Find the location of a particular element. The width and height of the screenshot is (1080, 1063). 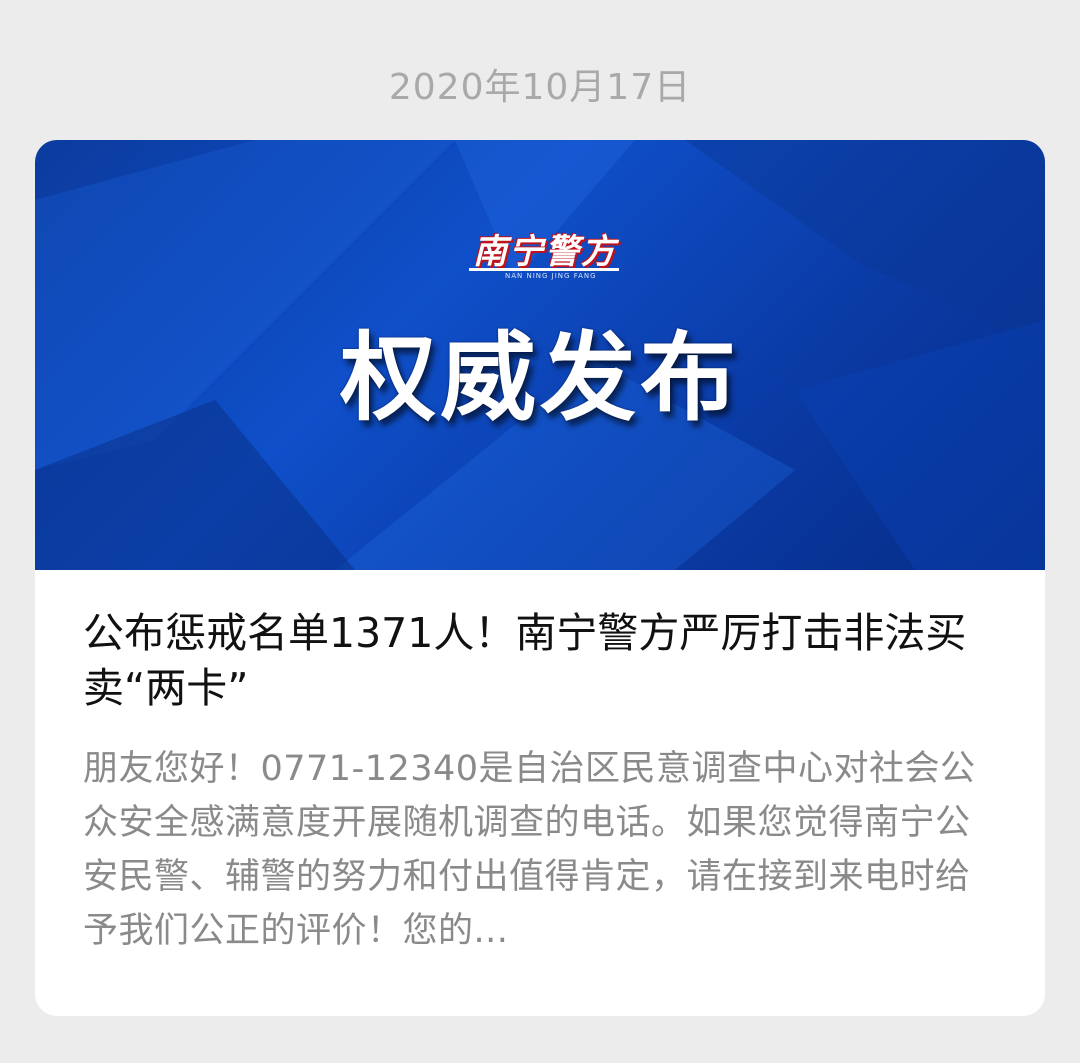

logo-subtext: NAN NING JING FANG is located at coordinates (551, 276).